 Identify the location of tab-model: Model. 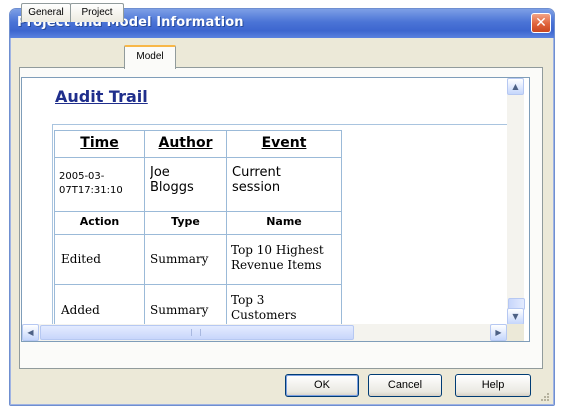
(150, 57).